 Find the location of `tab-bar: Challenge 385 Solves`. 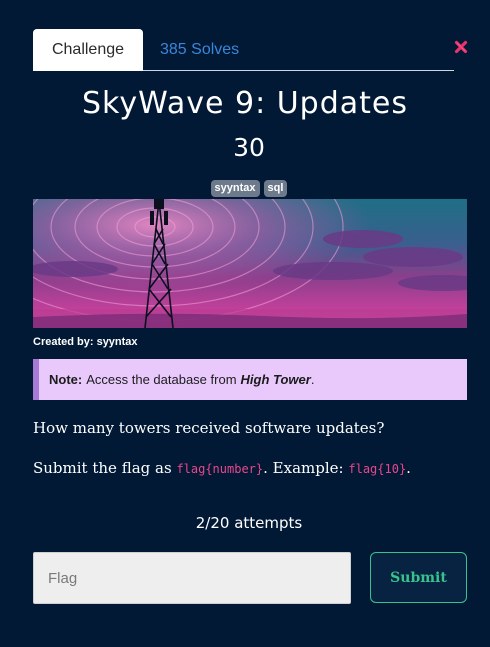

tab-bar: Challenge 385 Solves is located at coordinates (243, 50).